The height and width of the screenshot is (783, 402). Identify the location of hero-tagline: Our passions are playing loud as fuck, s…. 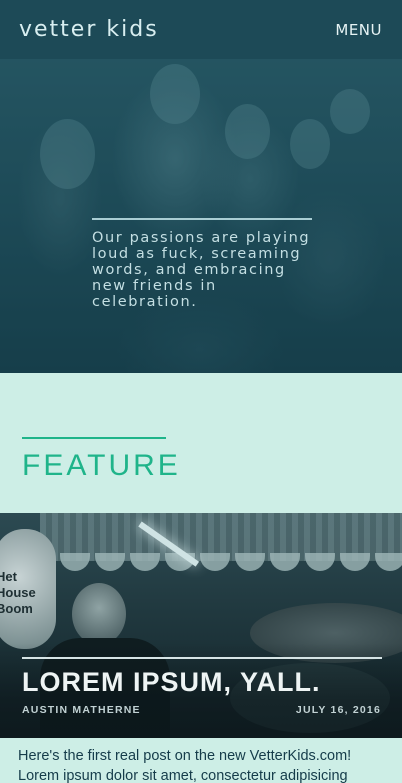
(201, 270).